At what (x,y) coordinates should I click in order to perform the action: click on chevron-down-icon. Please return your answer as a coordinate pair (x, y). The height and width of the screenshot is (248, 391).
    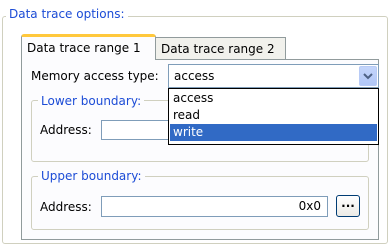
    Looking at the image, I should click on (368, 76).